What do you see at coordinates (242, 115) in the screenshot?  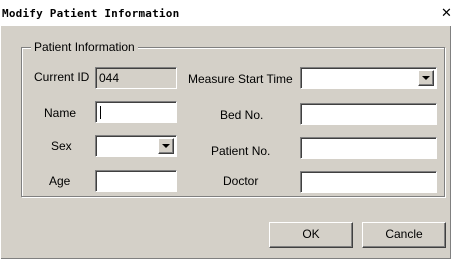 I see `bed-no-label: Bed No.` at bounding box center [242, 115].